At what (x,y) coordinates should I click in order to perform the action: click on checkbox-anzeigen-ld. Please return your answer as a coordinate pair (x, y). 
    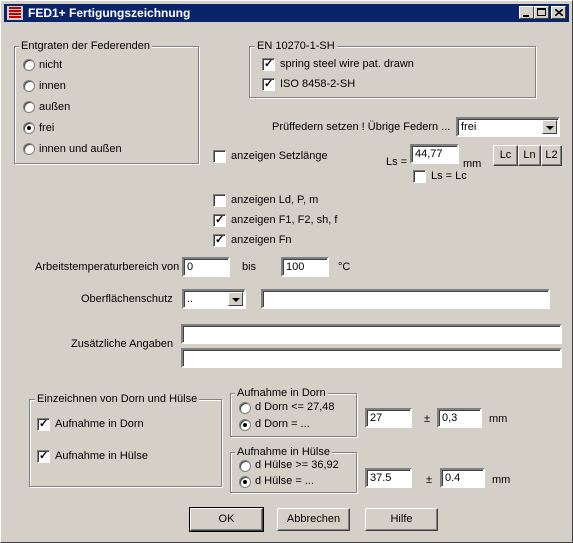
    Looking at the image, I should click on (219, 200).